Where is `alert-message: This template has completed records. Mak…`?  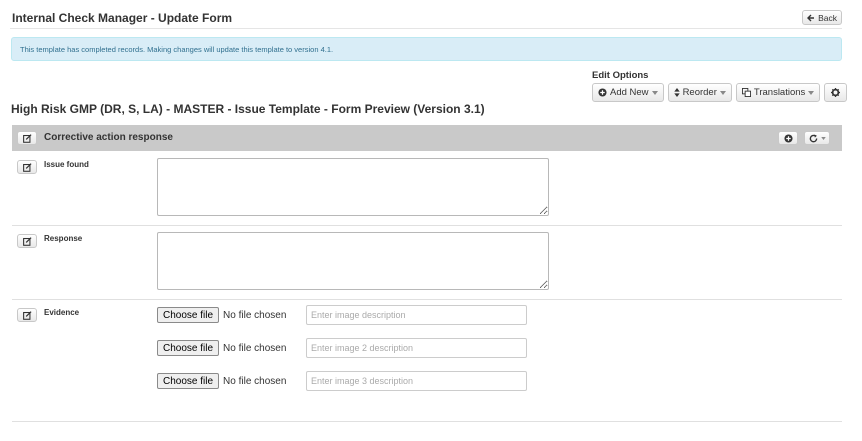
alert-message: This template has completed records. Mak… is located at coordinates (177, 49).